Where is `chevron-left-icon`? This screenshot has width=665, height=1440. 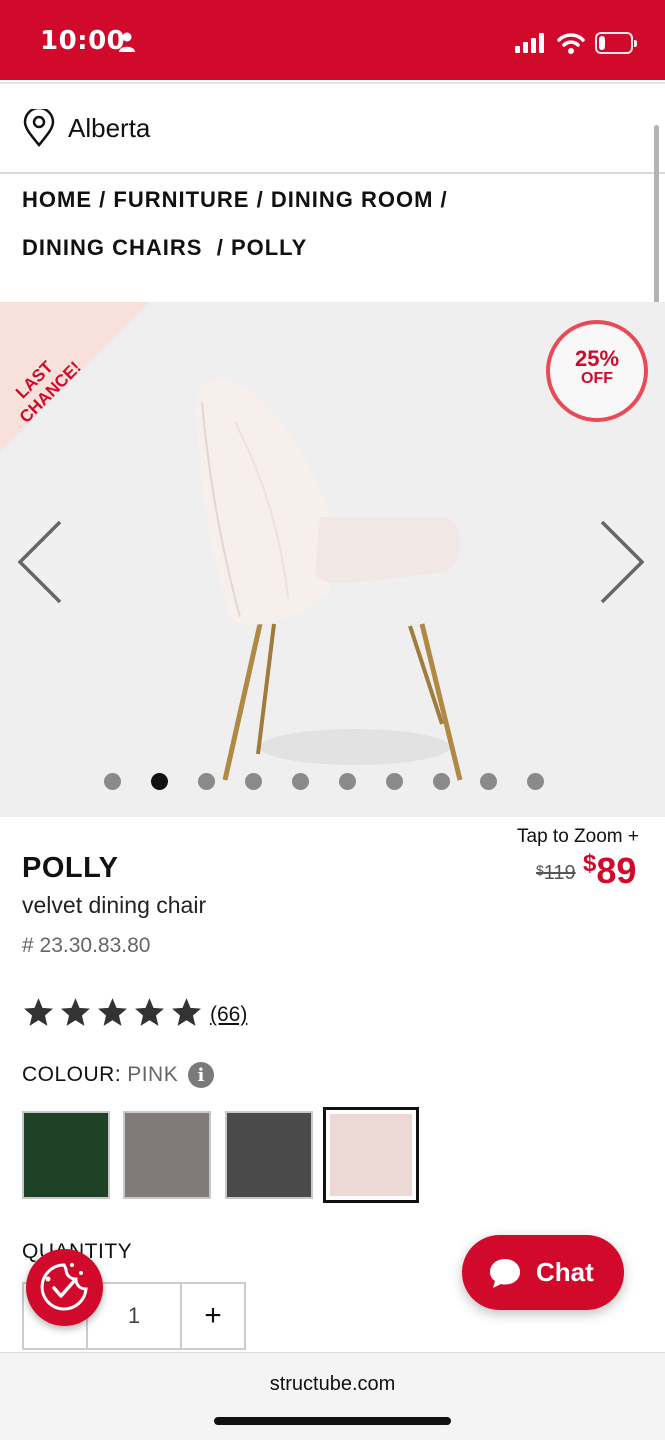 chevron-left-icon is located at coordinates (39, 562).